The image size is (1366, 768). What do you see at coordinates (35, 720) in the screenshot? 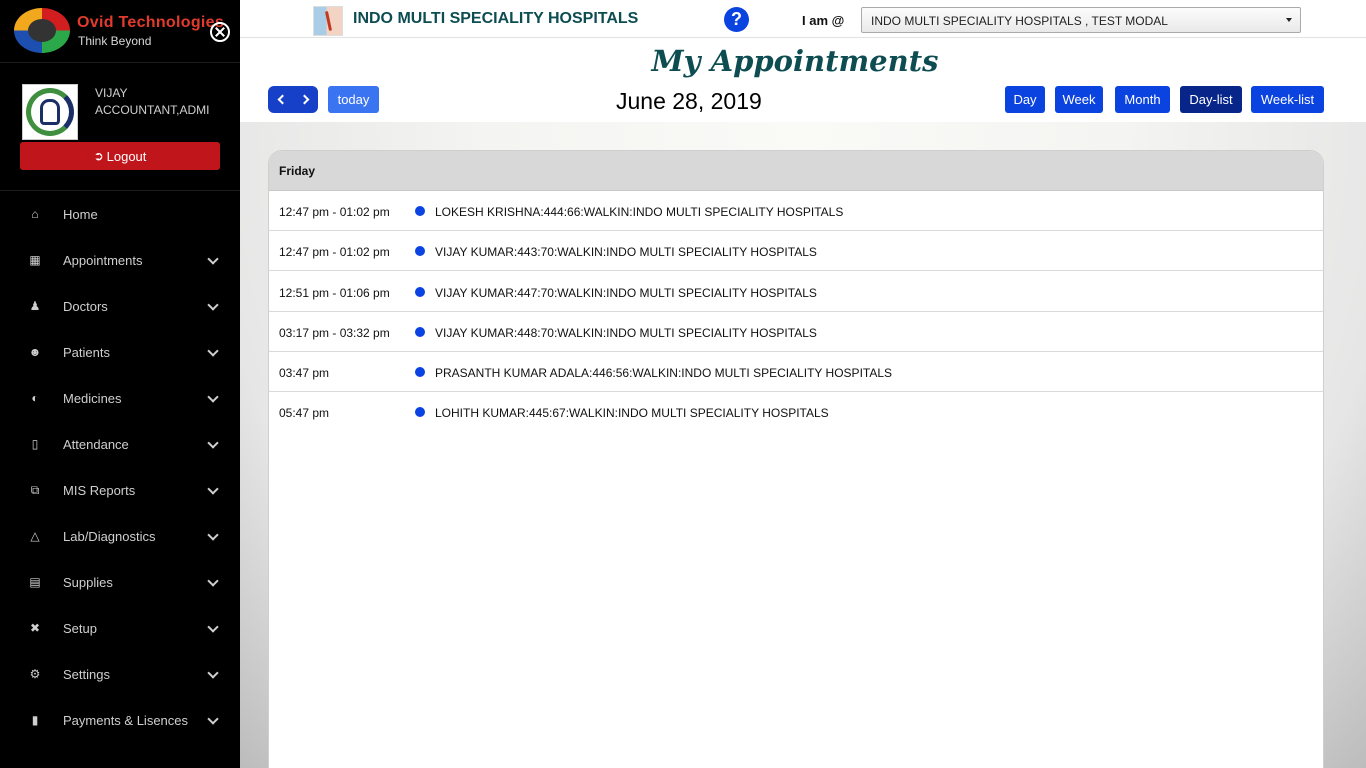
I see `id-badge-icon: ▮` at bounding box center [35, 720].